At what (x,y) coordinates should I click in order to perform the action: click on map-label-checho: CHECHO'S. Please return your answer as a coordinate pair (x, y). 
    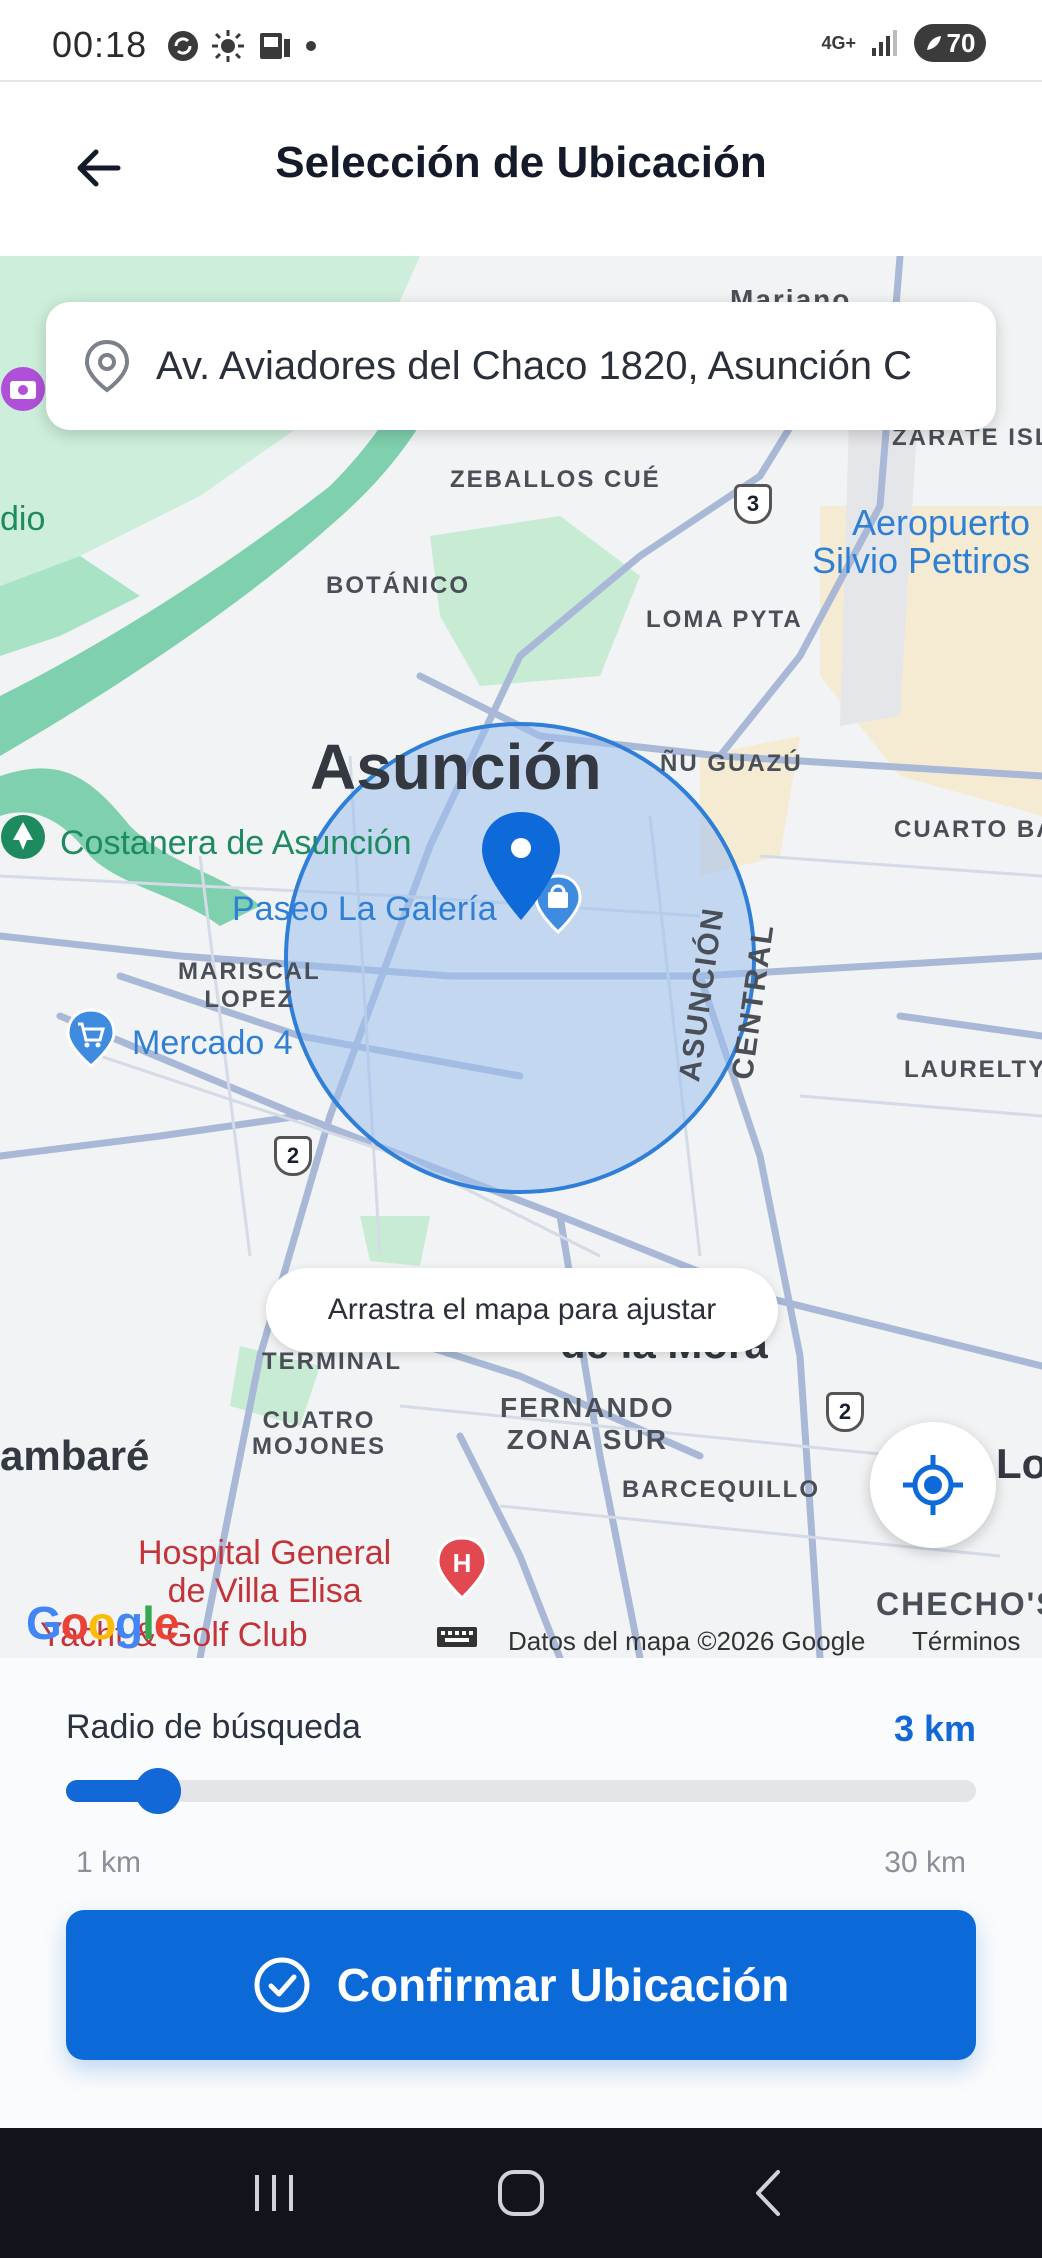
    Looking at the image, I should click on (959, 1604).